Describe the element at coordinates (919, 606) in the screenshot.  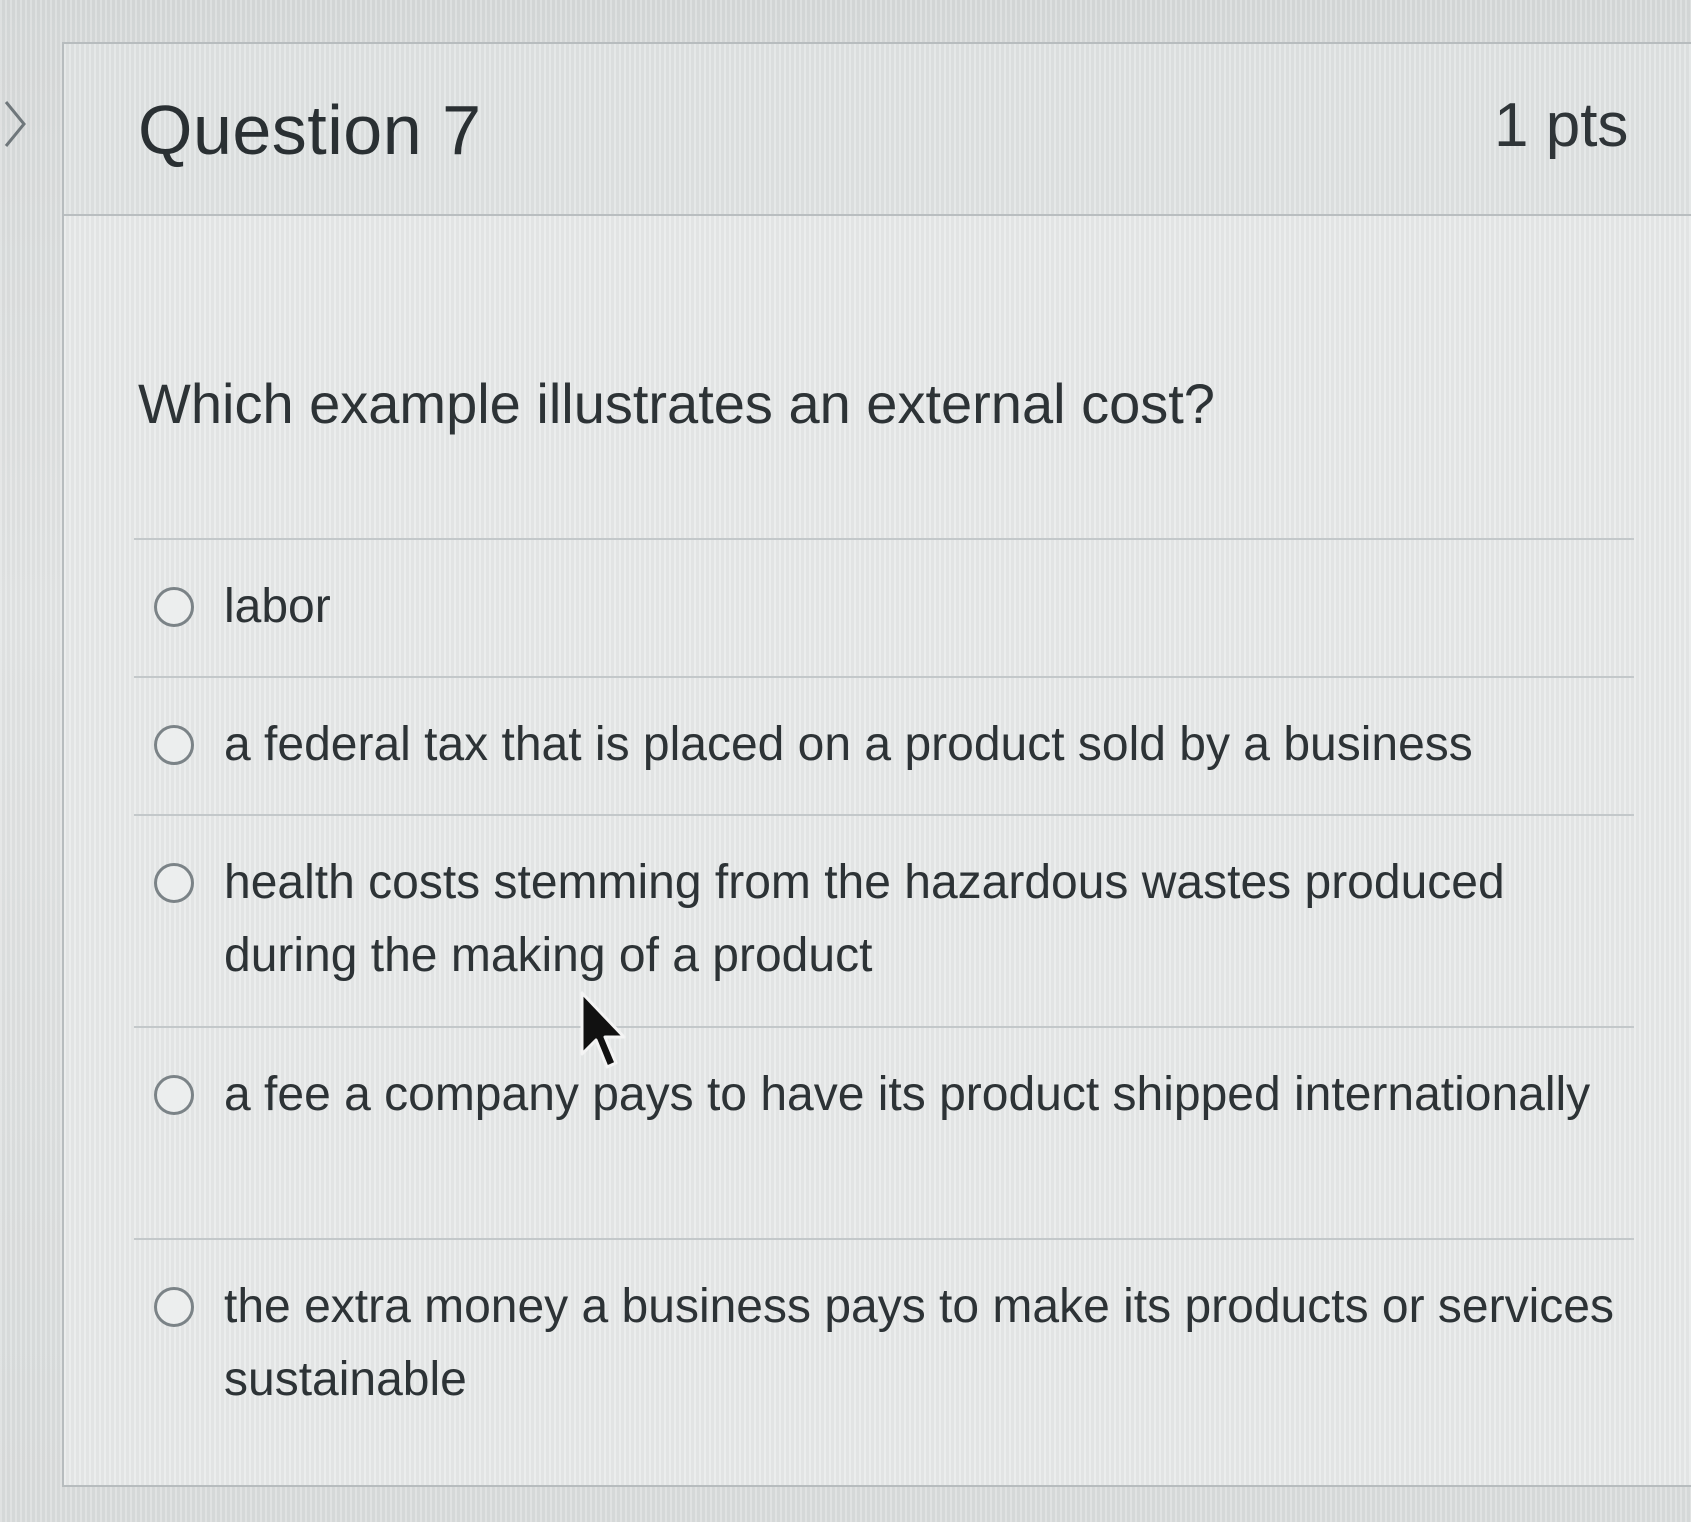
I see `answer-label: labor` at that location.